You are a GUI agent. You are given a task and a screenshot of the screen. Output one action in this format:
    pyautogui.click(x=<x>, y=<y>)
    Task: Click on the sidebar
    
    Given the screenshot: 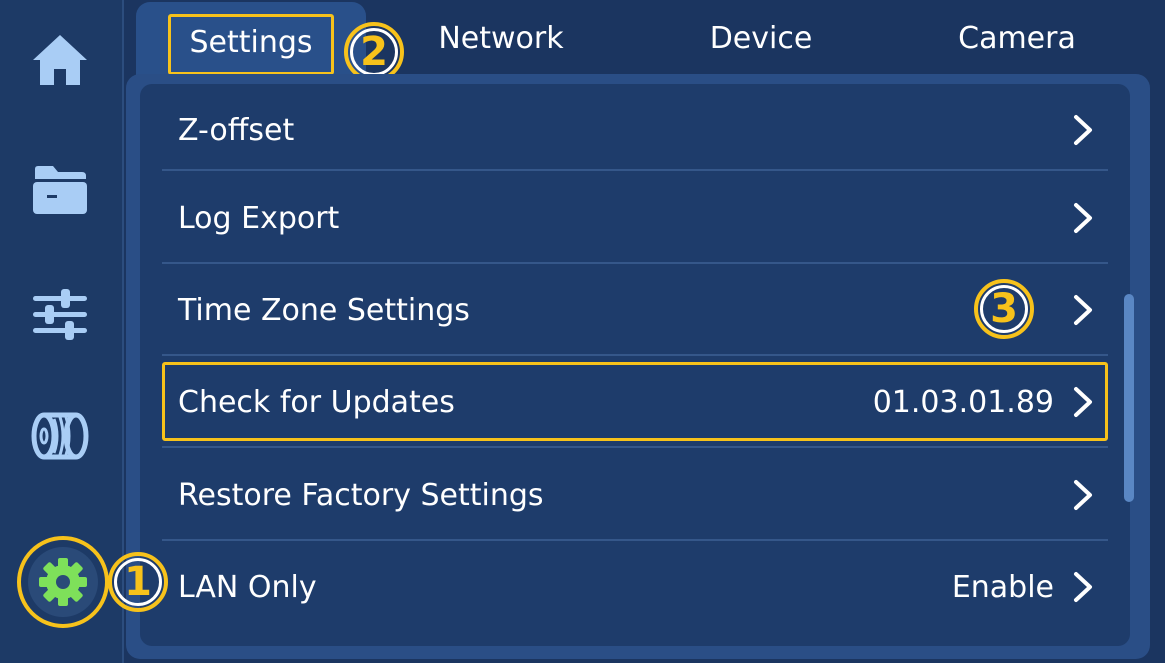 What is the action you would take?
    pyautogui.click(x=62, y=331)
    